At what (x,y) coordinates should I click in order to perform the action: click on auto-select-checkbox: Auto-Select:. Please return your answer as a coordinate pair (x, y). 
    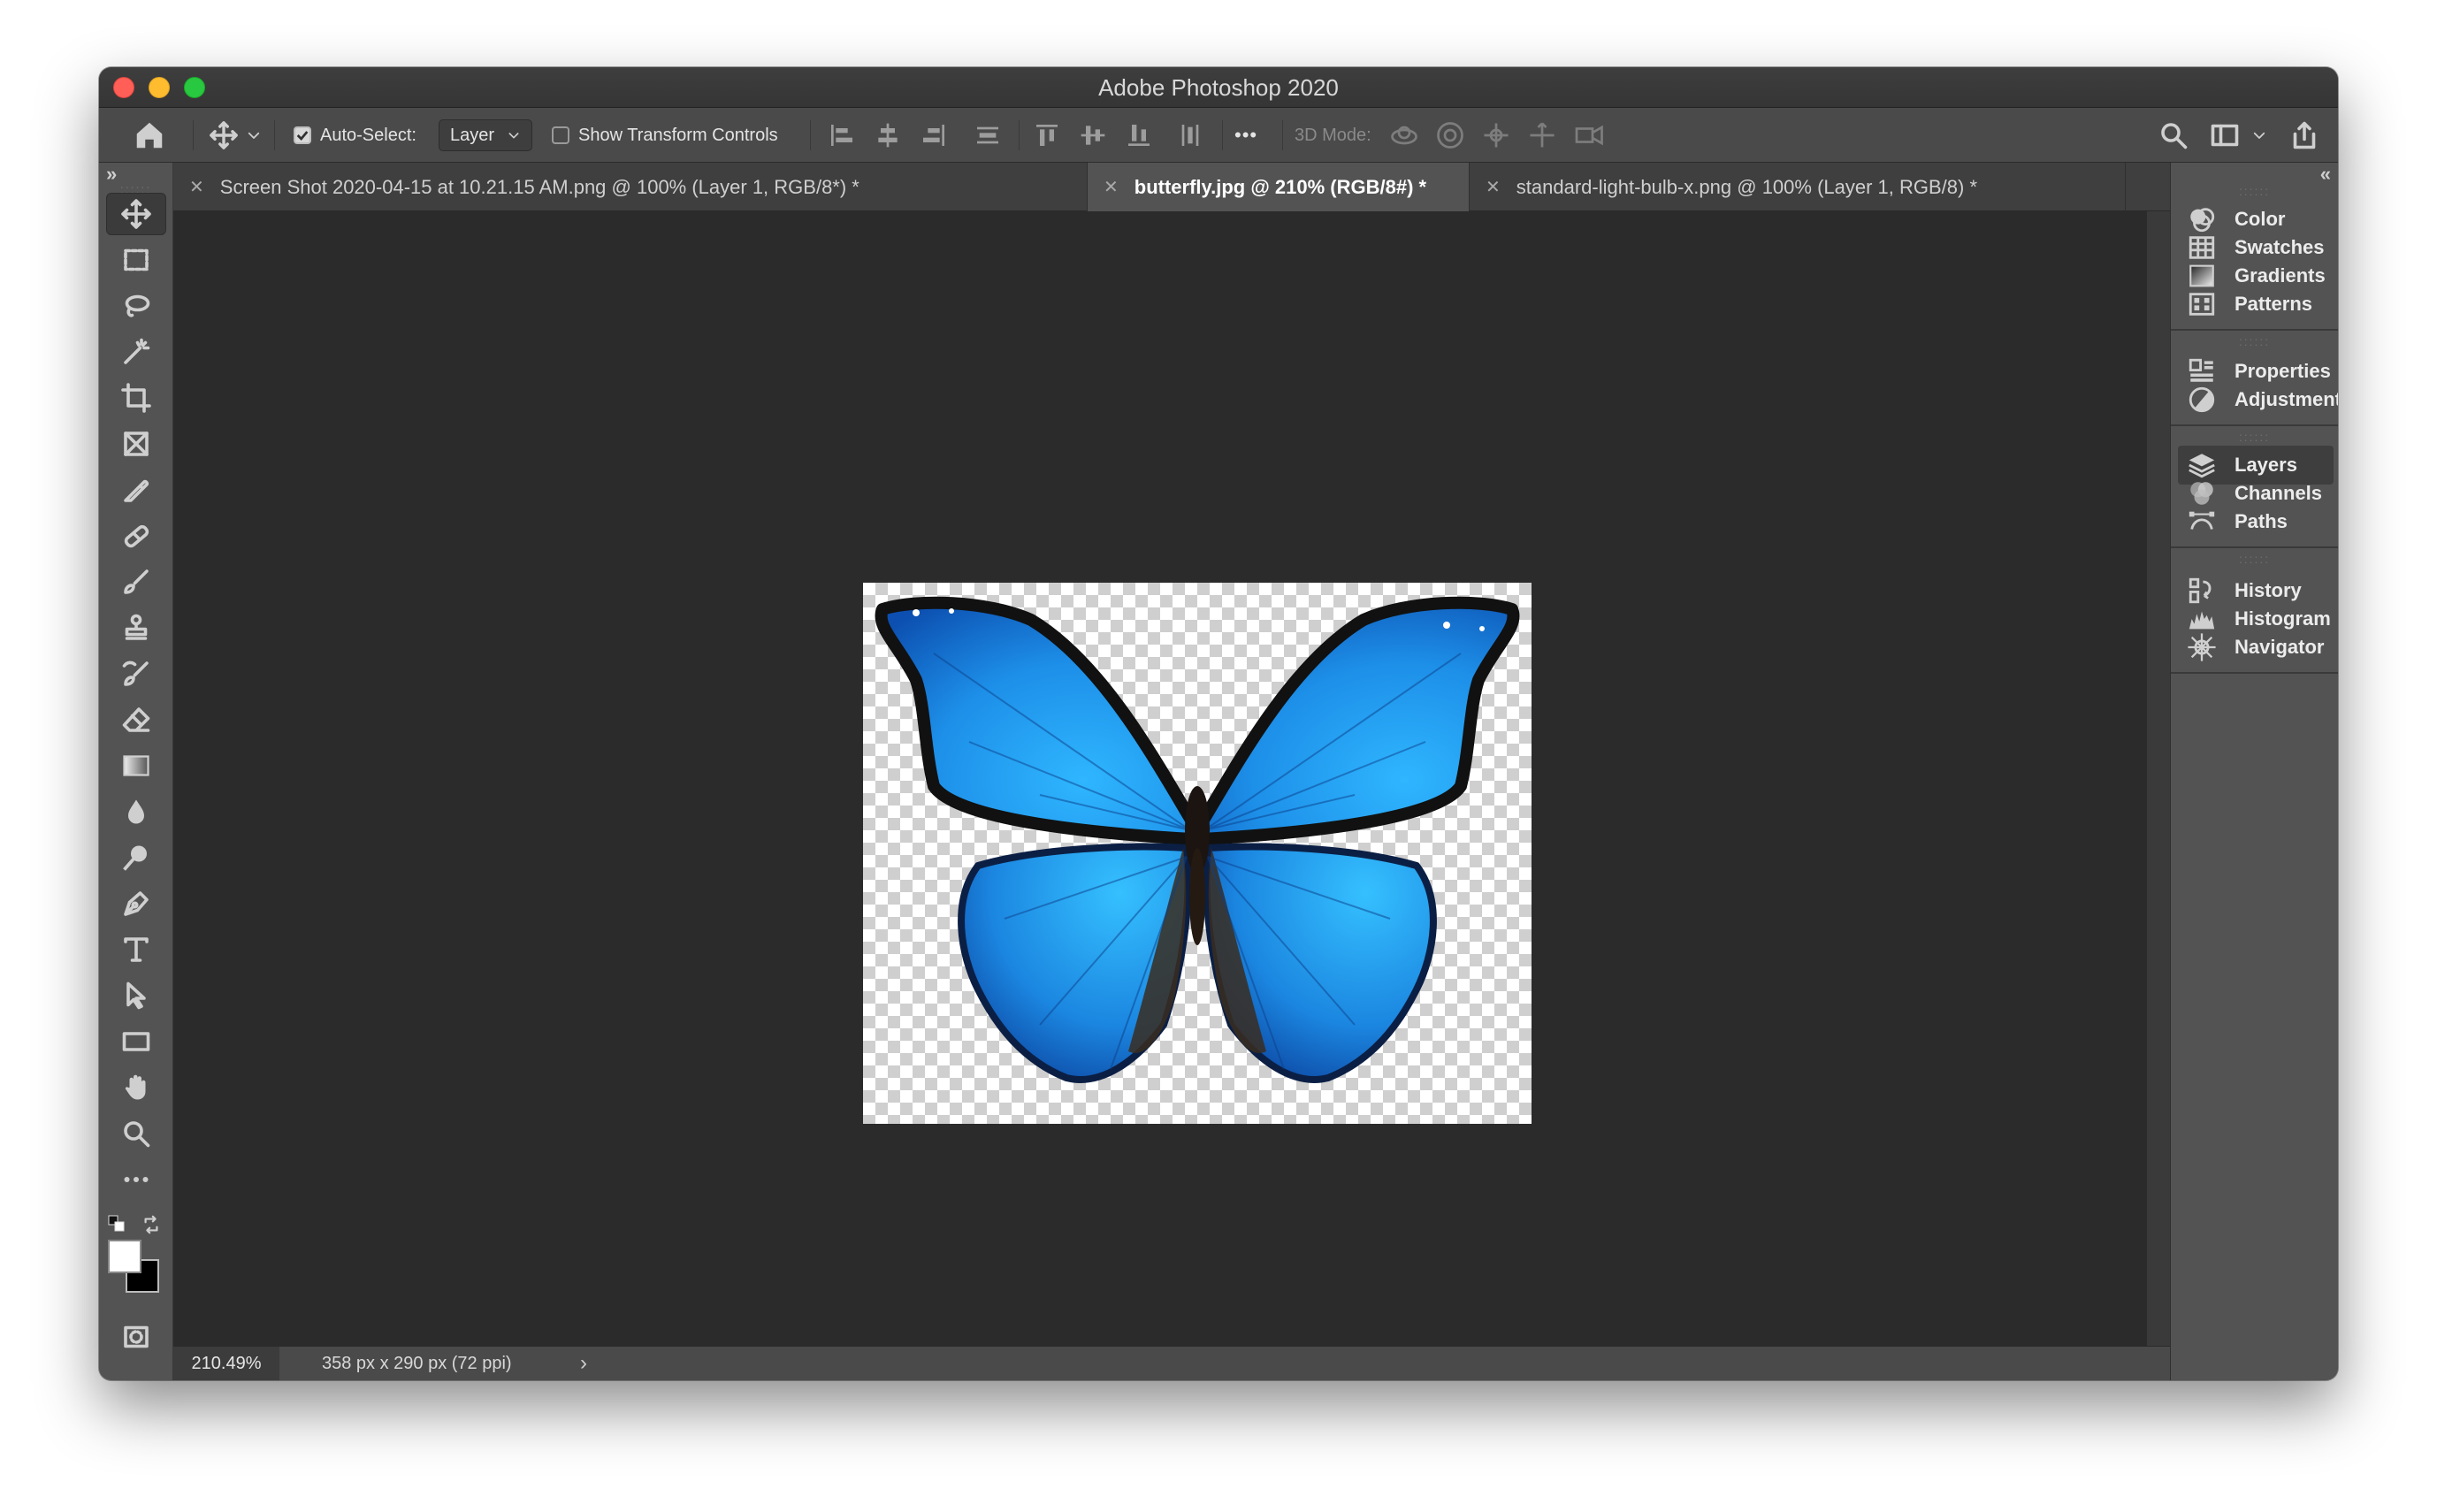
    Looking at the image, I should click on (355, 135).